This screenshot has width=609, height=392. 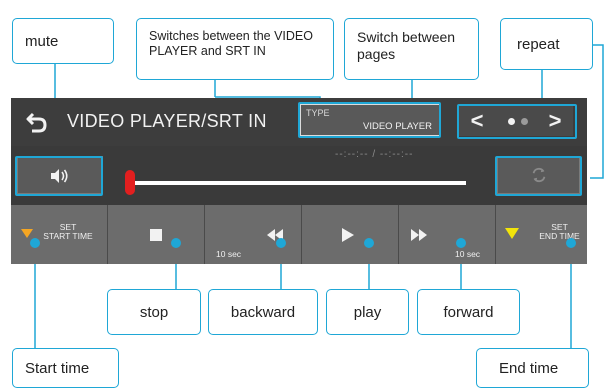 What do you see at coordinates (35, 243) in the screenshot?
I see `start-time-connector-dot` at bounding box center [35, 243].